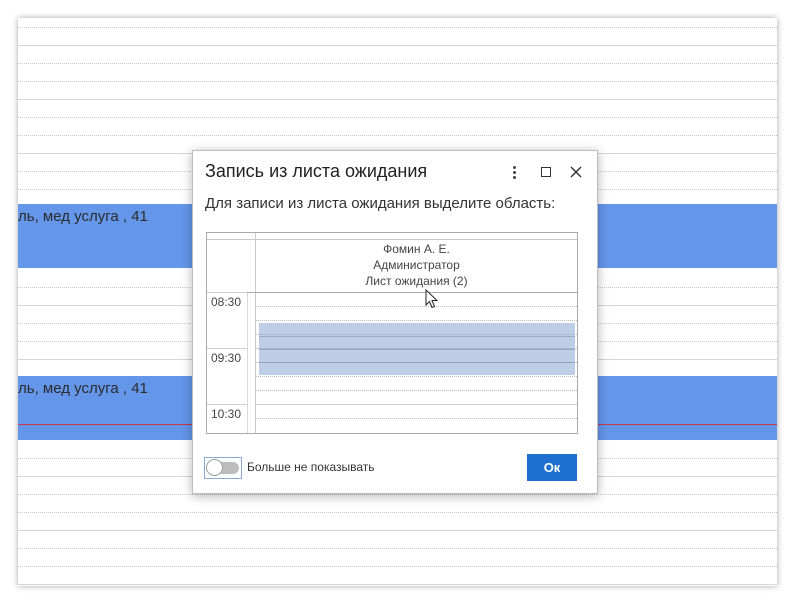 This screenshot has width=797, height=606. Describe the element at coordinates (226, 414) in the screenshot. I see `time-label: 10:30` at that location.